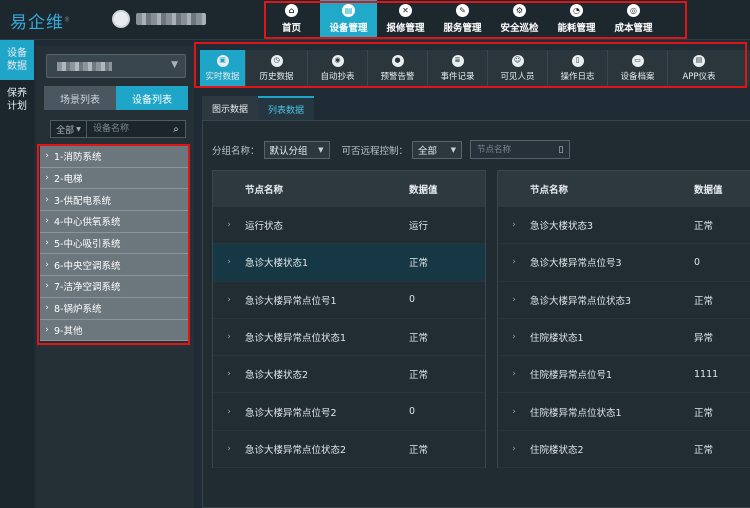 The image size is (750, 508). I want to click on document-icon: ▯, so click(561, 149).